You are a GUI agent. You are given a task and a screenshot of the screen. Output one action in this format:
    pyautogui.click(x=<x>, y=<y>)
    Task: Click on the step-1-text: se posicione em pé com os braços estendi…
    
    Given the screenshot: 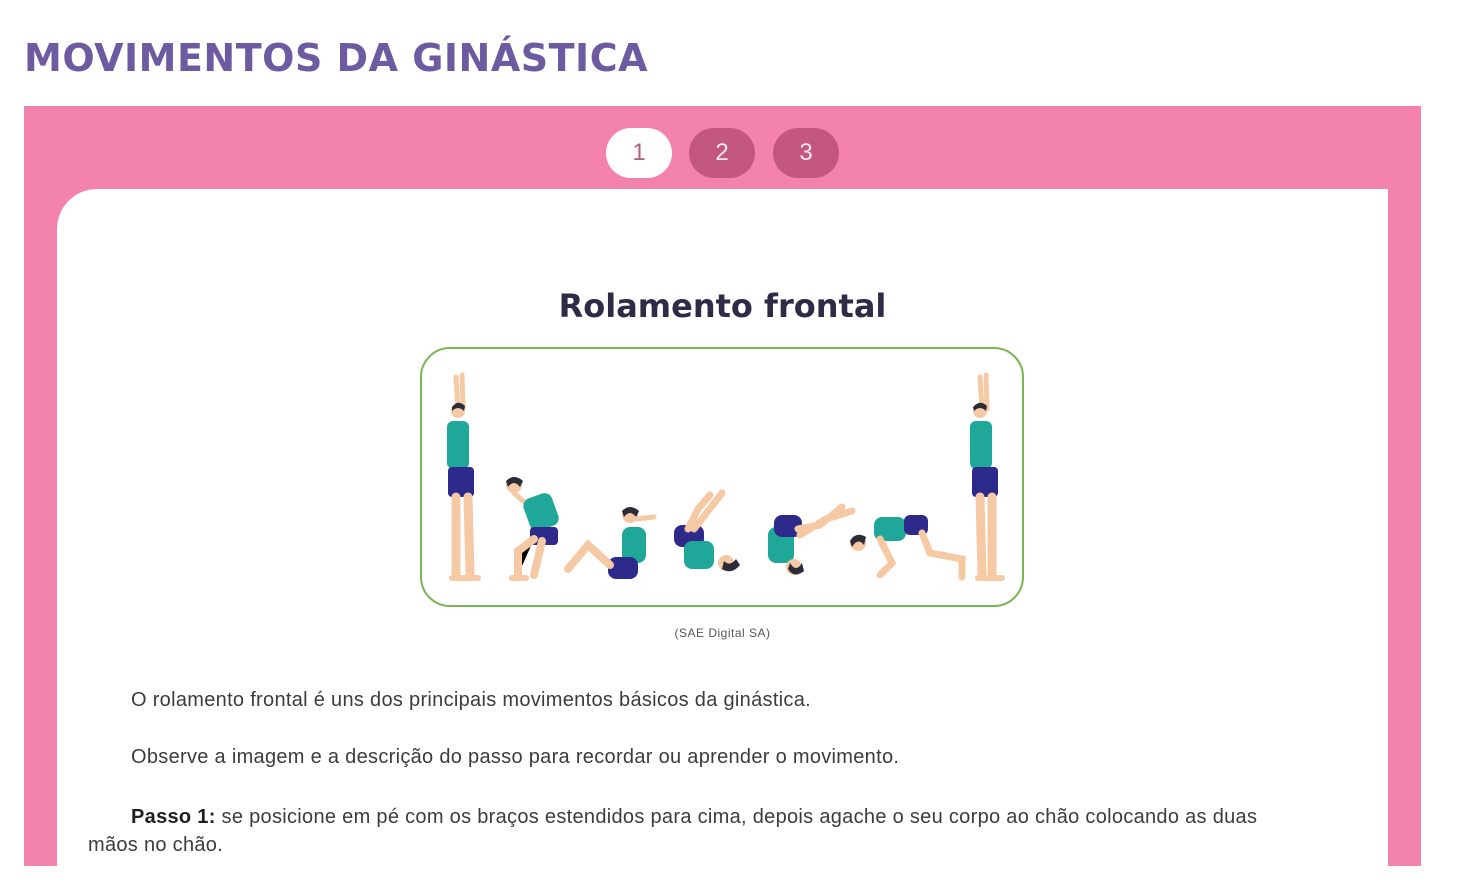 What is the action you would take?
    pyautogui.click(x=673, y=831)
    